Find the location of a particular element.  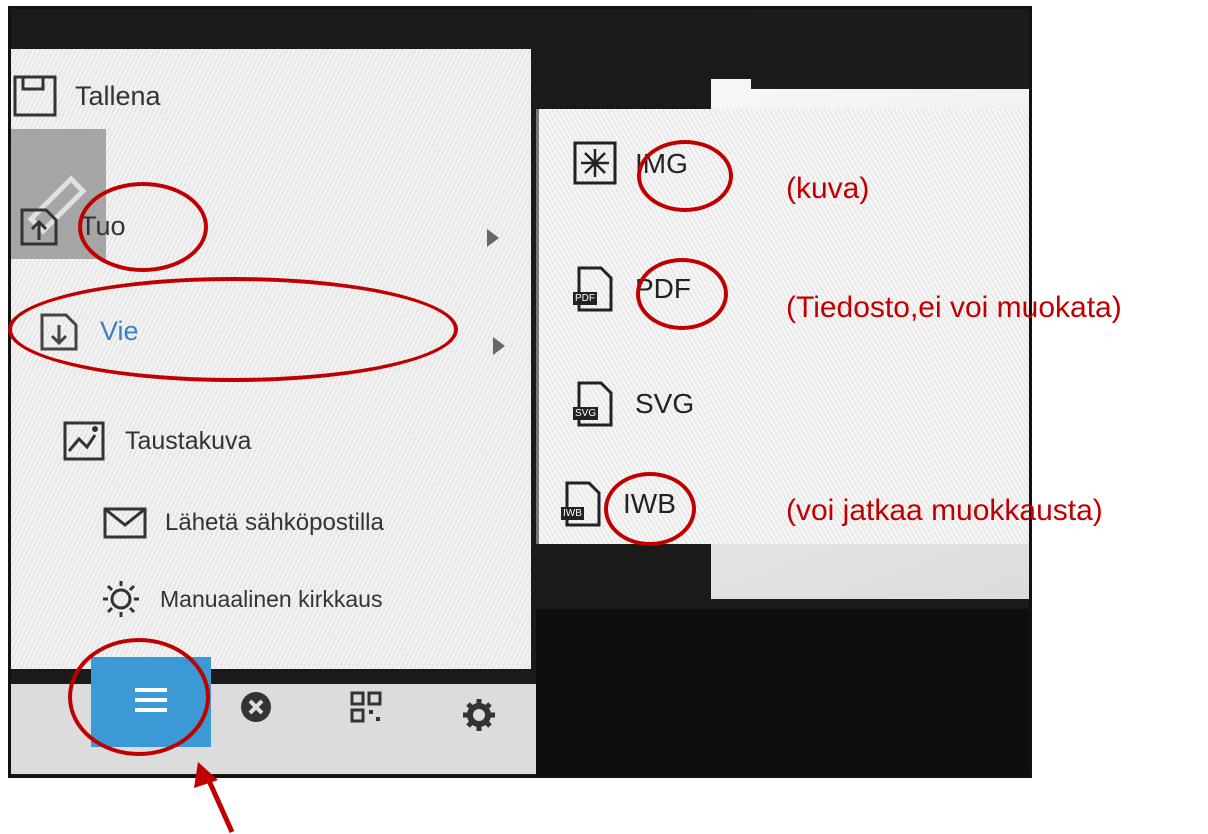

highlight-ring-img is located at coordinates (685, 176).